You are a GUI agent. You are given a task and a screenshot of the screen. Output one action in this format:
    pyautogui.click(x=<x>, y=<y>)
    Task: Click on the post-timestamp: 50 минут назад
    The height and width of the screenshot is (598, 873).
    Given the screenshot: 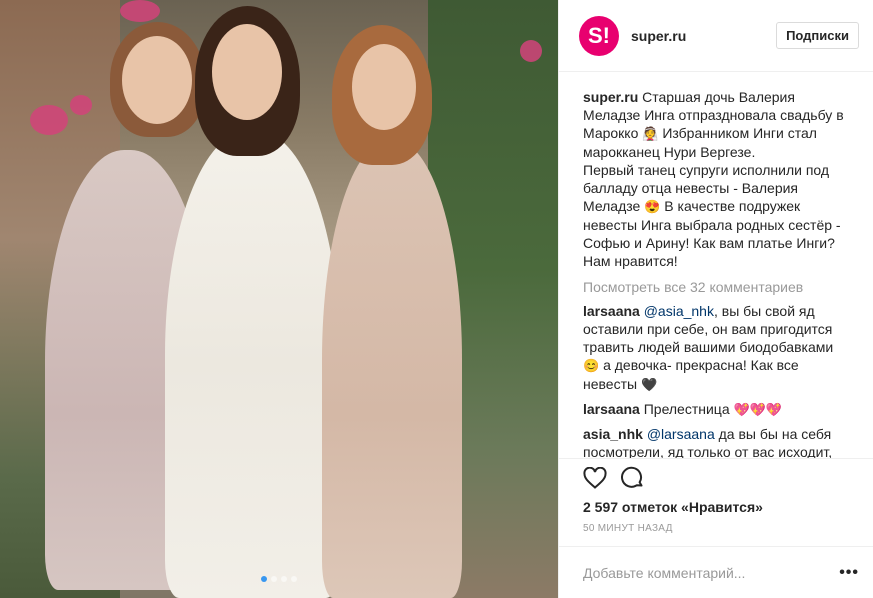 What is the action you would take?
    pyautogui.click(x=718, y=528)
    